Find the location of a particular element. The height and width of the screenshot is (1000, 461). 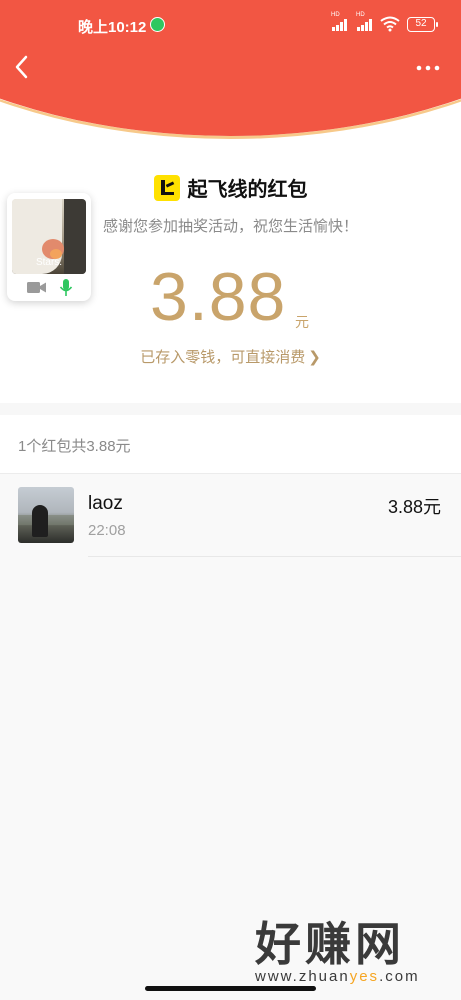

video-preview: Stars. is located at coordinates (49, 236).